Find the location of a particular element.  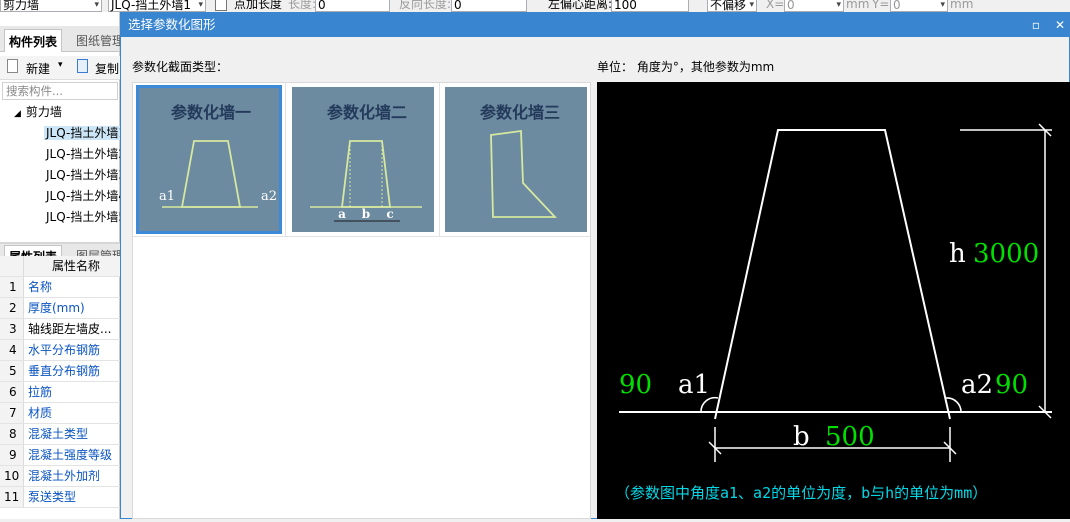

property-row: 4 水平分布钢筋 is located at coordinates (60, 350).